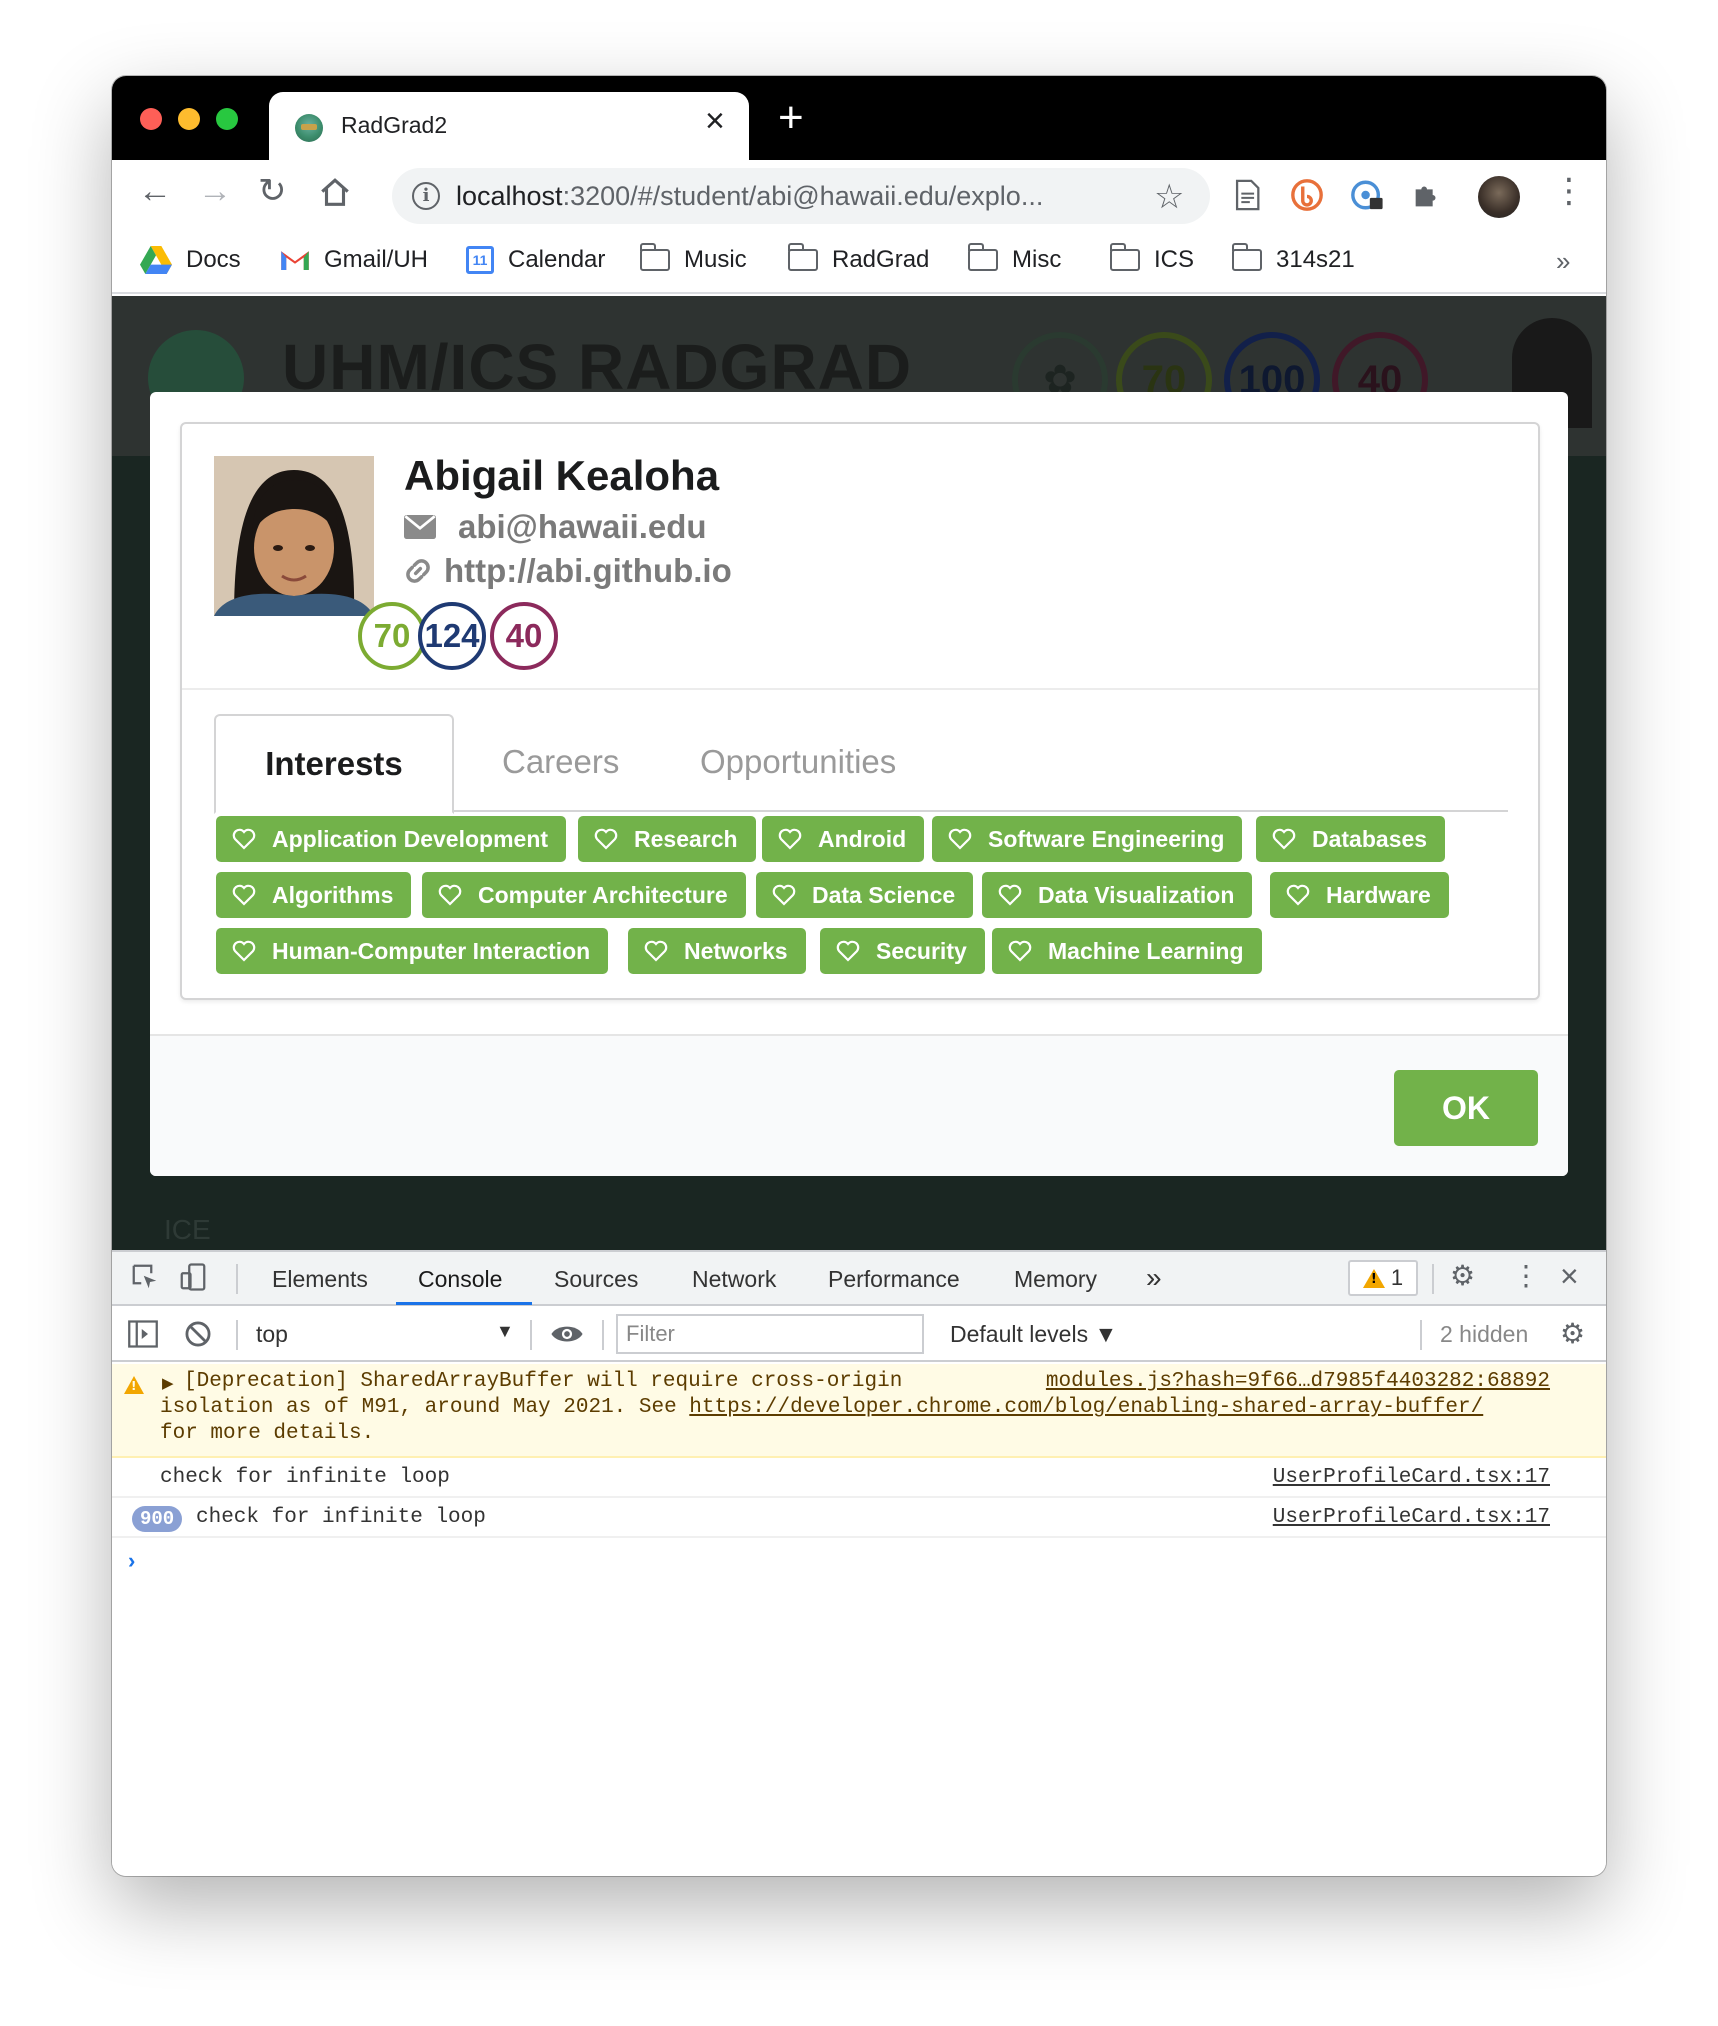 Image resolution: width=1718 pixels, height=2026 pixels. What do you see at coordinates (667, 839) in the screenshot?
I see `interest-chip: Research` at bounding box center [667, 839].